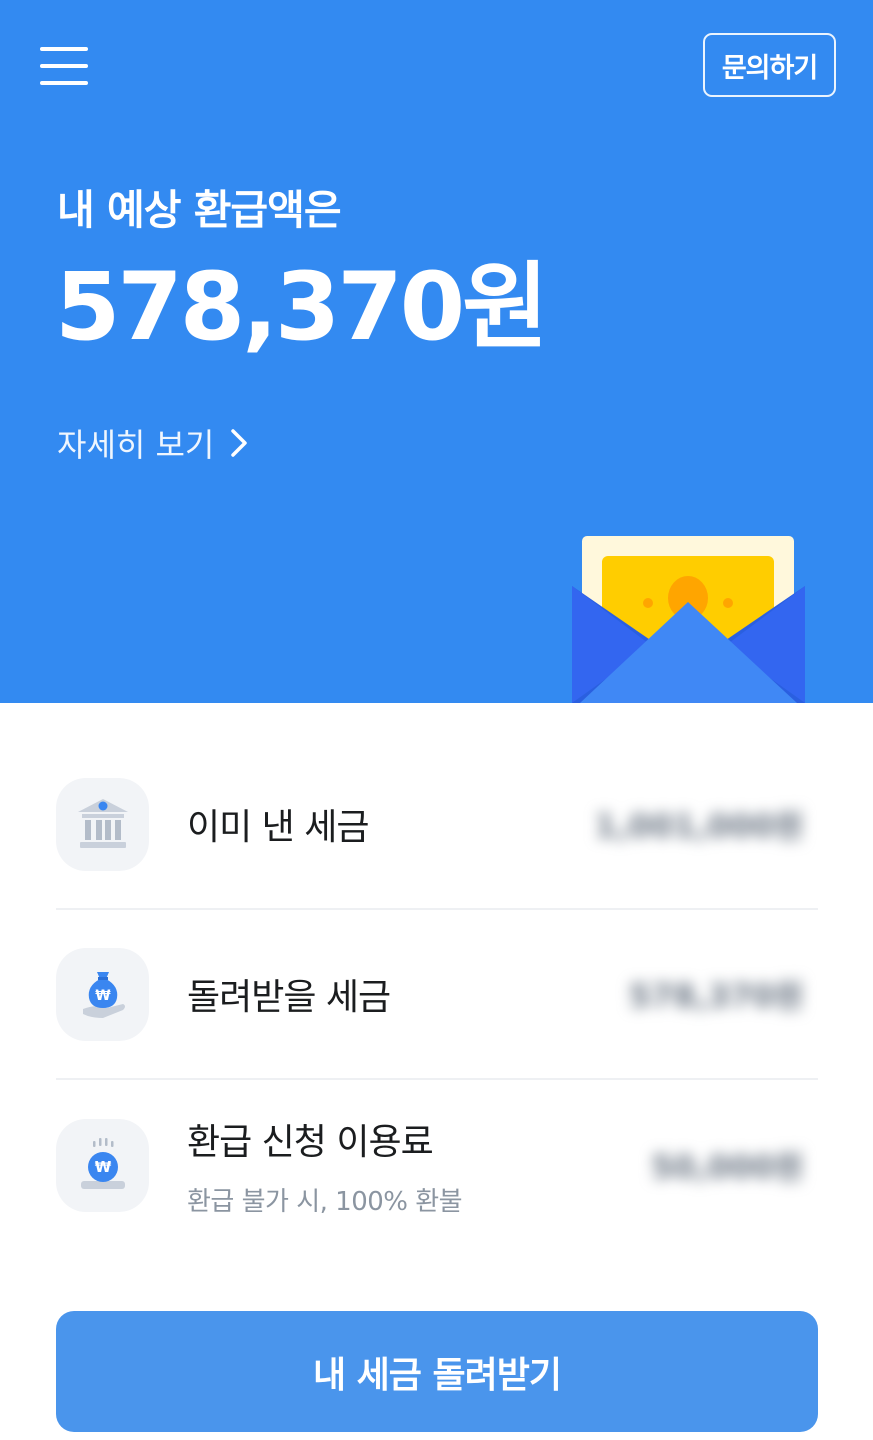 Image resolution: width=873 pixels, height=1440 pixels. I want to click on item-value-blurred: 50,000원, so click(727, 1167).